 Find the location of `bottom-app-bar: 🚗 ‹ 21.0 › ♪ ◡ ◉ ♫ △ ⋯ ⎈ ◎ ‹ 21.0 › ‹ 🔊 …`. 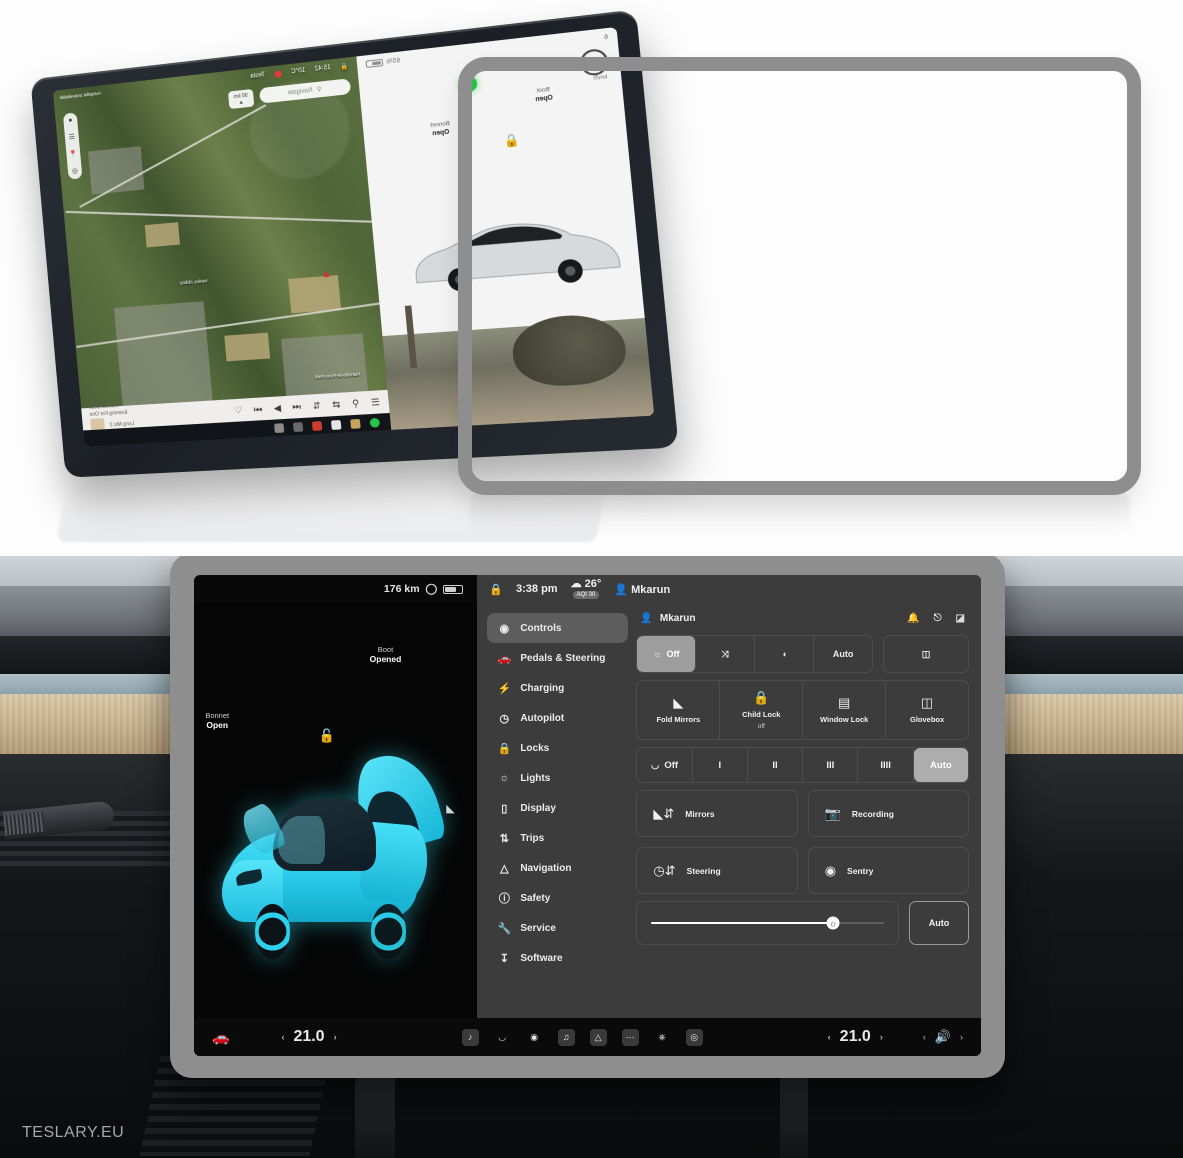

bottom-app-bar: 🚗 ‹ 21.0 › ♪ ◡ ◉ ♫ △ ⋯ ⎈ ◎ ‹ 21.0 › ‹ 🔊 … is located at coordinates (587, 1037).